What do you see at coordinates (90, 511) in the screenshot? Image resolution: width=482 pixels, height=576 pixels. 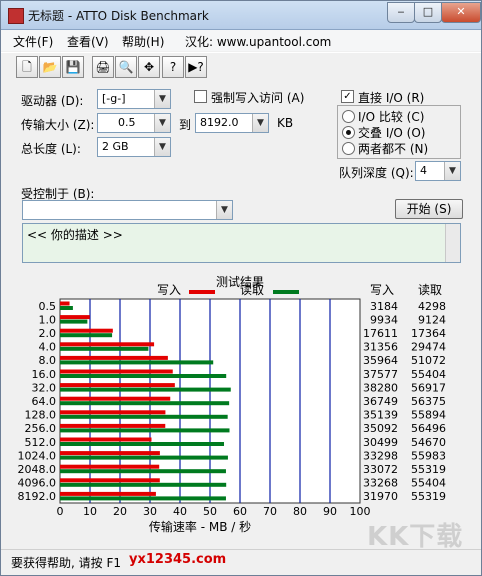 I see `x-tick-label: 10` at bounding box center [90, 511].